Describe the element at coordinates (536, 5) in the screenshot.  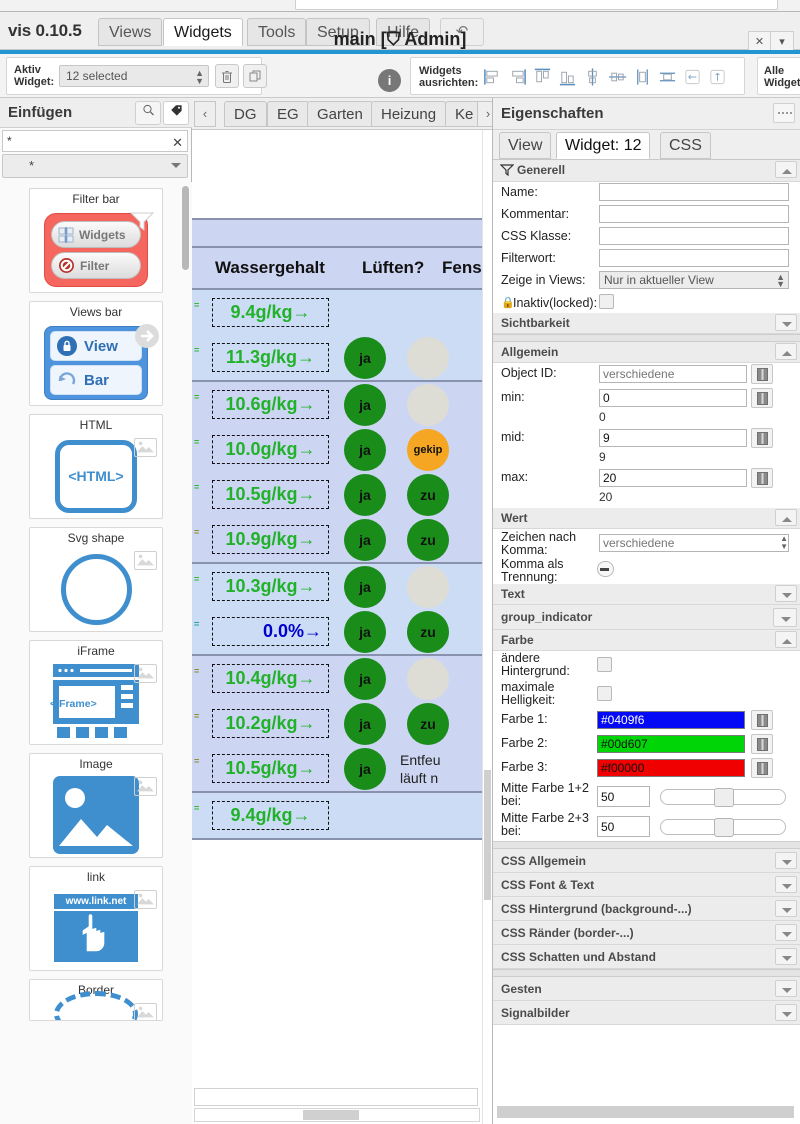
I see `browser-url-bar` at that location.